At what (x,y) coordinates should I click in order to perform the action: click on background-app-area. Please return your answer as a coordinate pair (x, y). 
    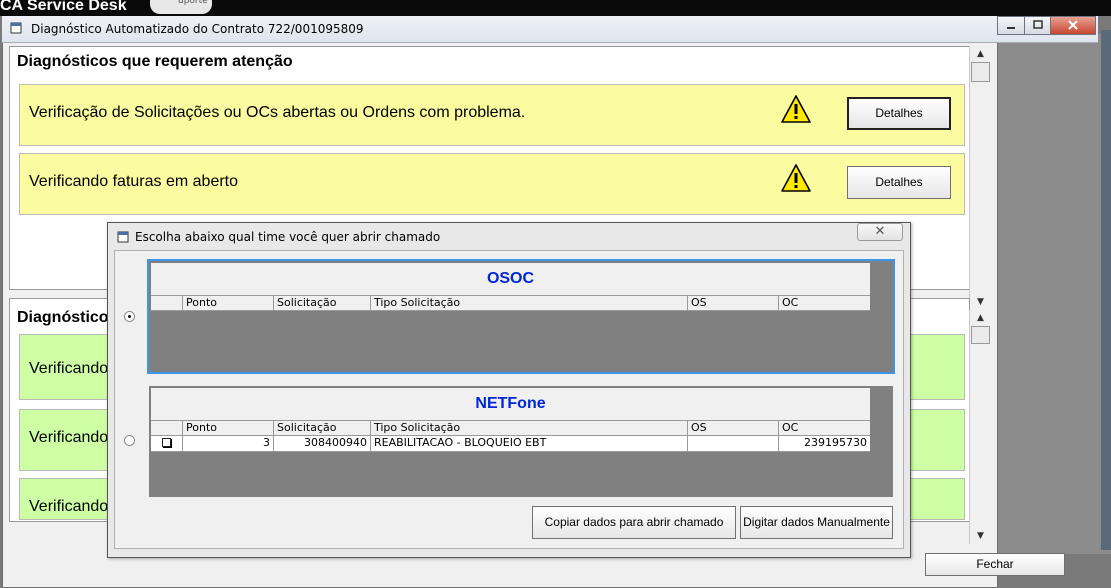
    Looking at the image, I should click on (1054, 294).